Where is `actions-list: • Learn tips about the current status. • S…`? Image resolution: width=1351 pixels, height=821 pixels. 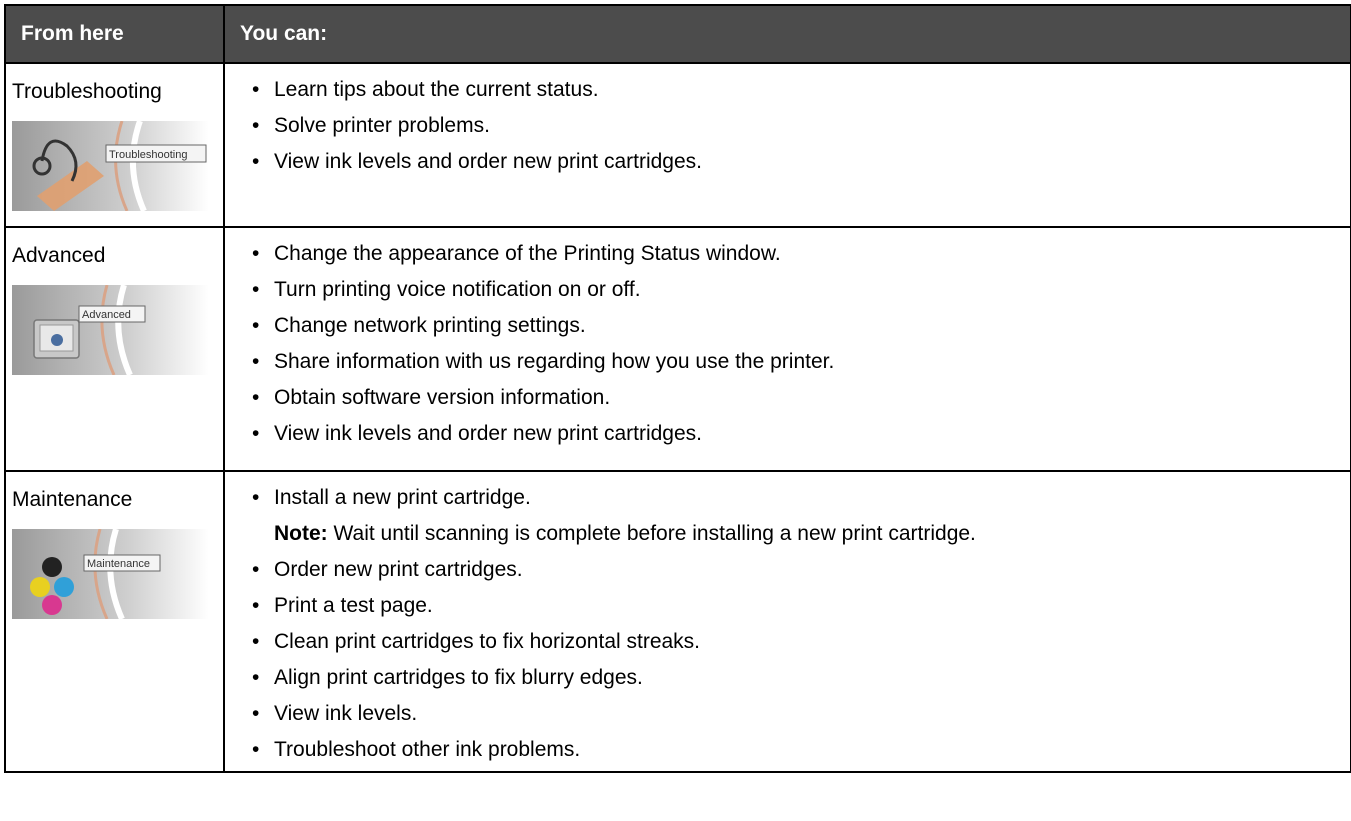 actions-list: • Learn tips about the current status. • S… is located at coordinates (801, 126).